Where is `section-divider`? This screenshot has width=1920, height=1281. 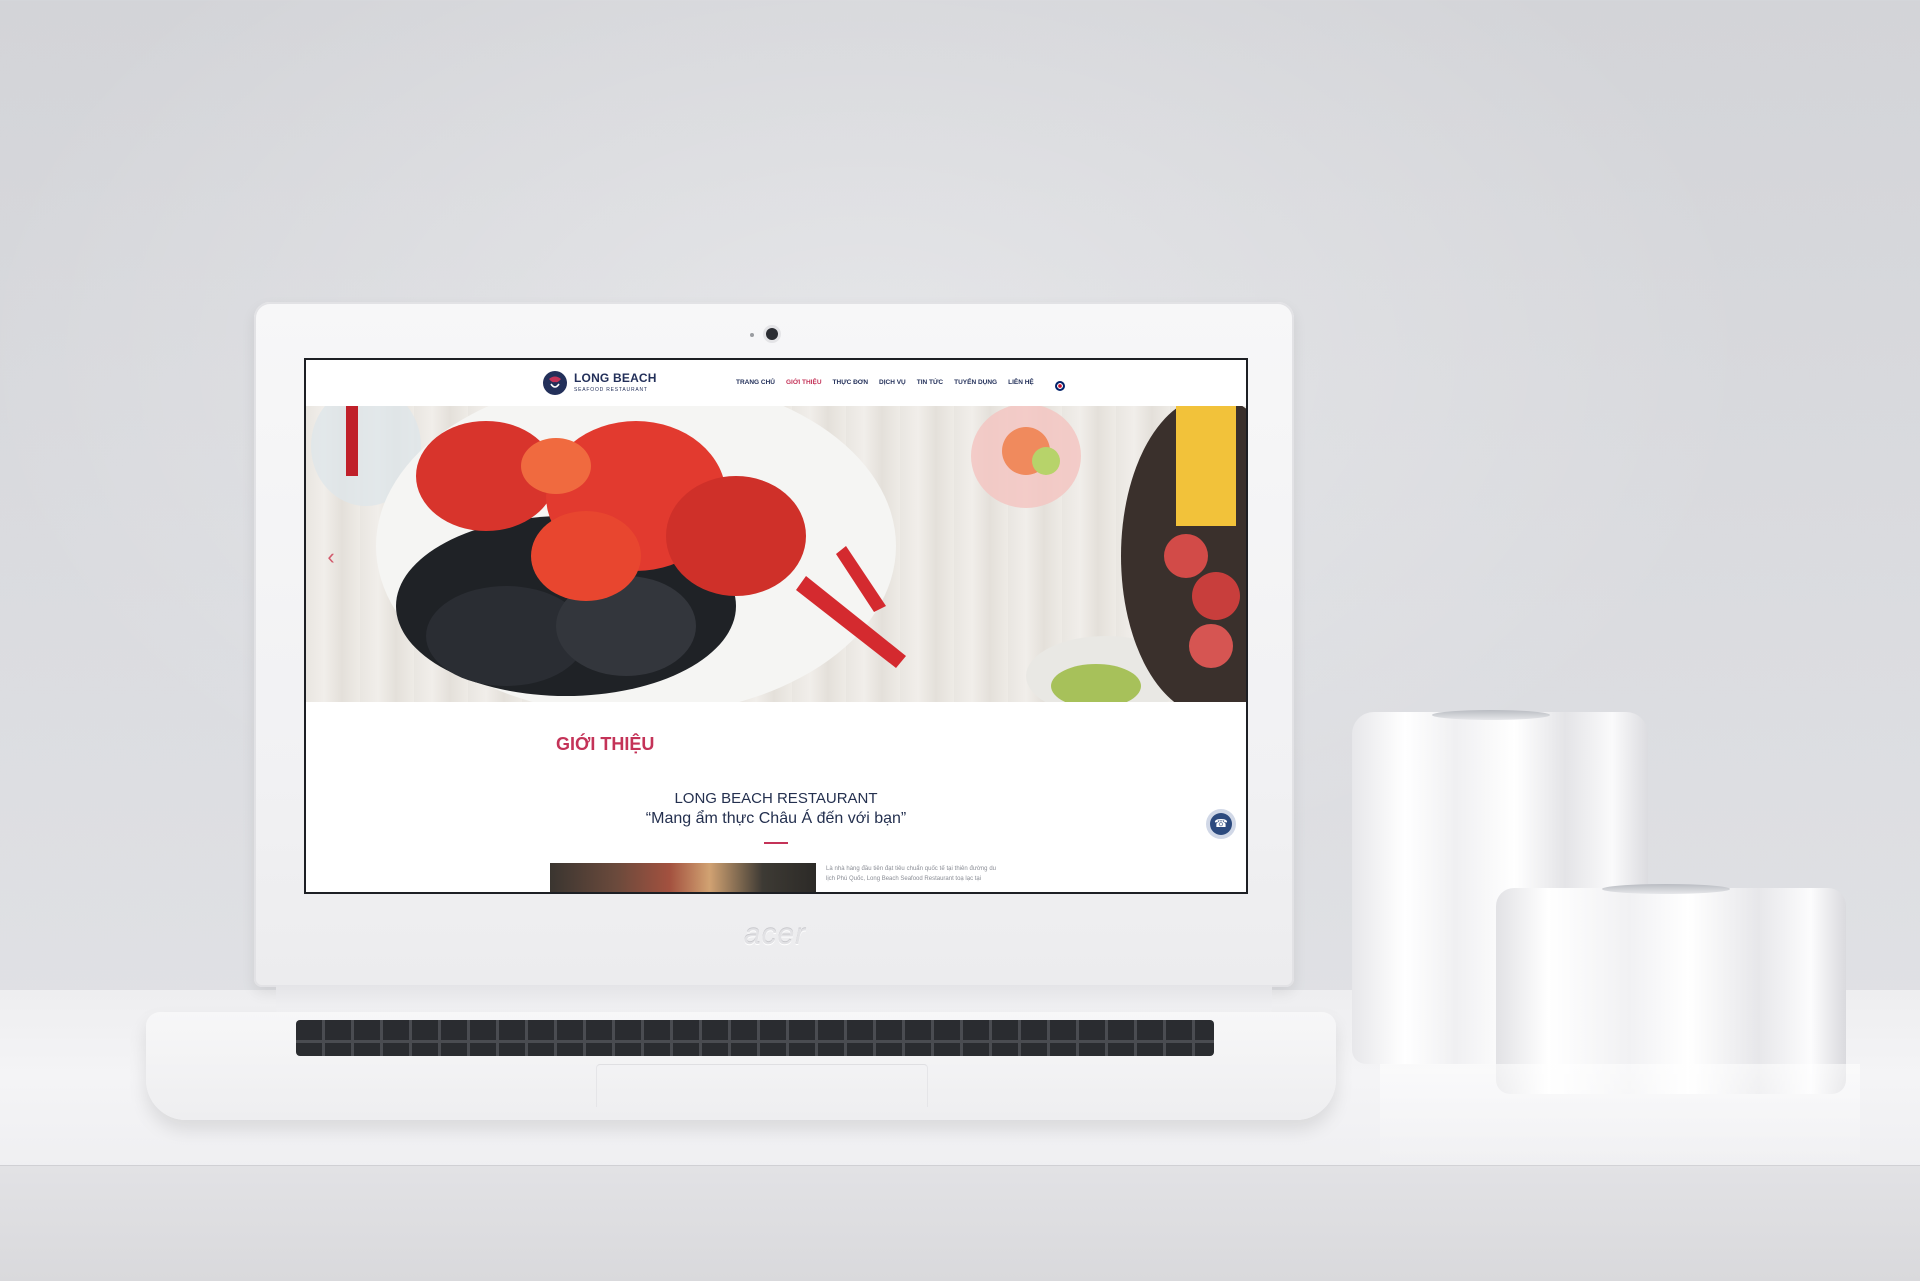 section-divider is located at coordinates (776, 843).